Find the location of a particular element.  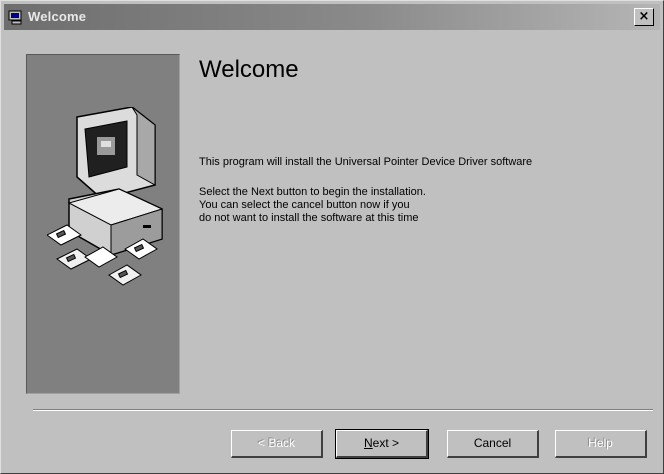

cancel-button-label: Cancel is located at coordinates (492, 443).